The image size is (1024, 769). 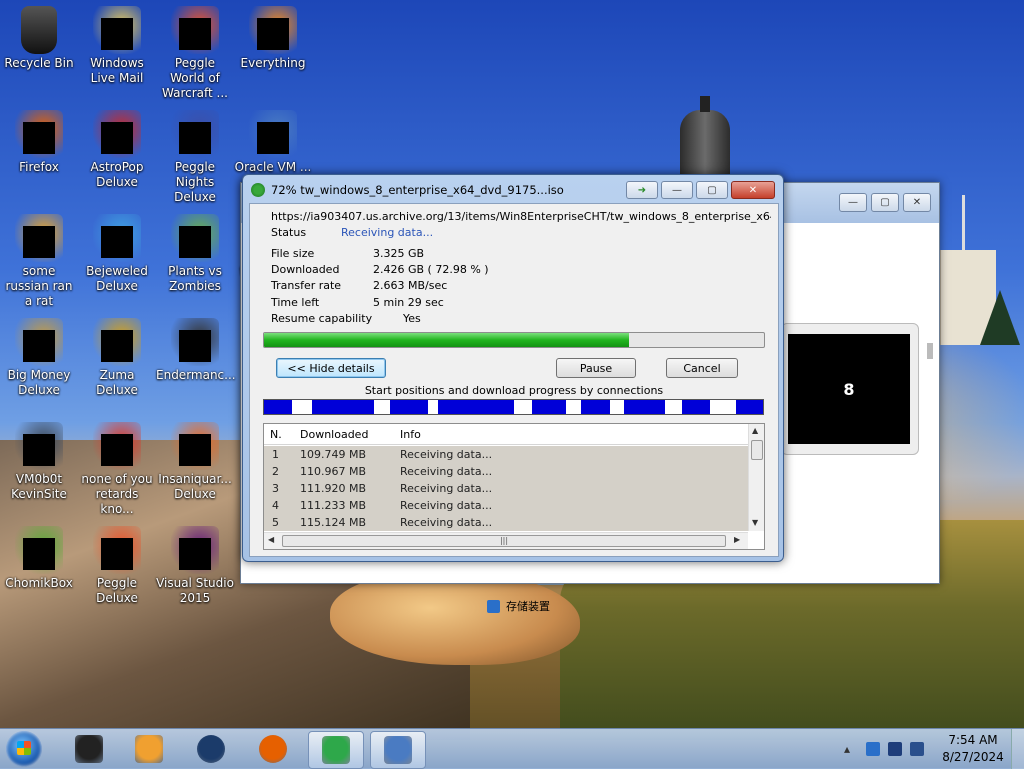 I want to click on storage-section: 存储装置, so click(x=518, y=606).